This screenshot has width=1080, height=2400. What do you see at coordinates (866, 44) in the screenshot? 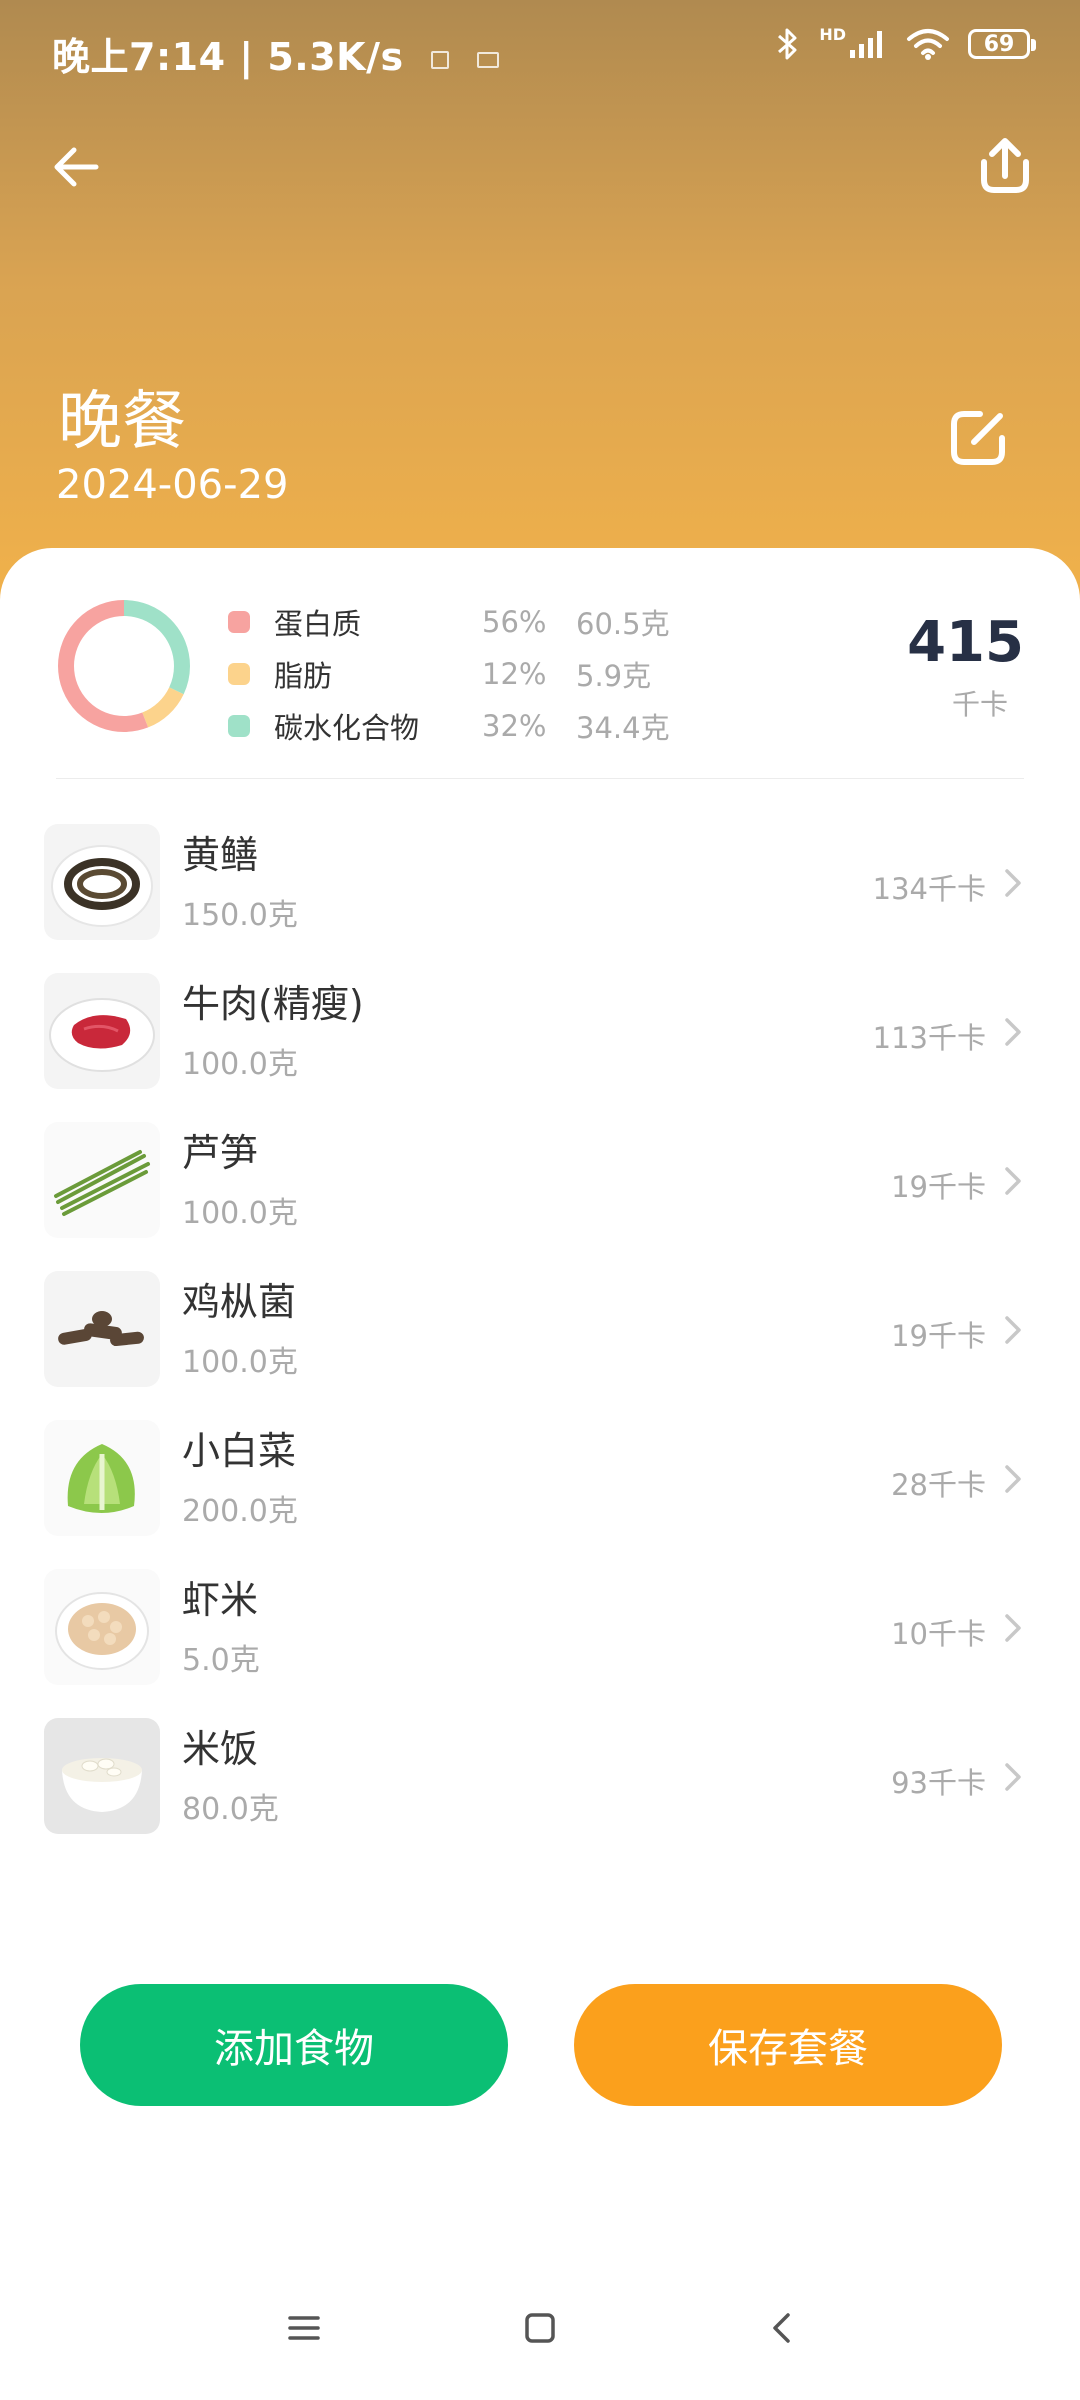
I see `signal-icon` at bounding box center [866, 44].